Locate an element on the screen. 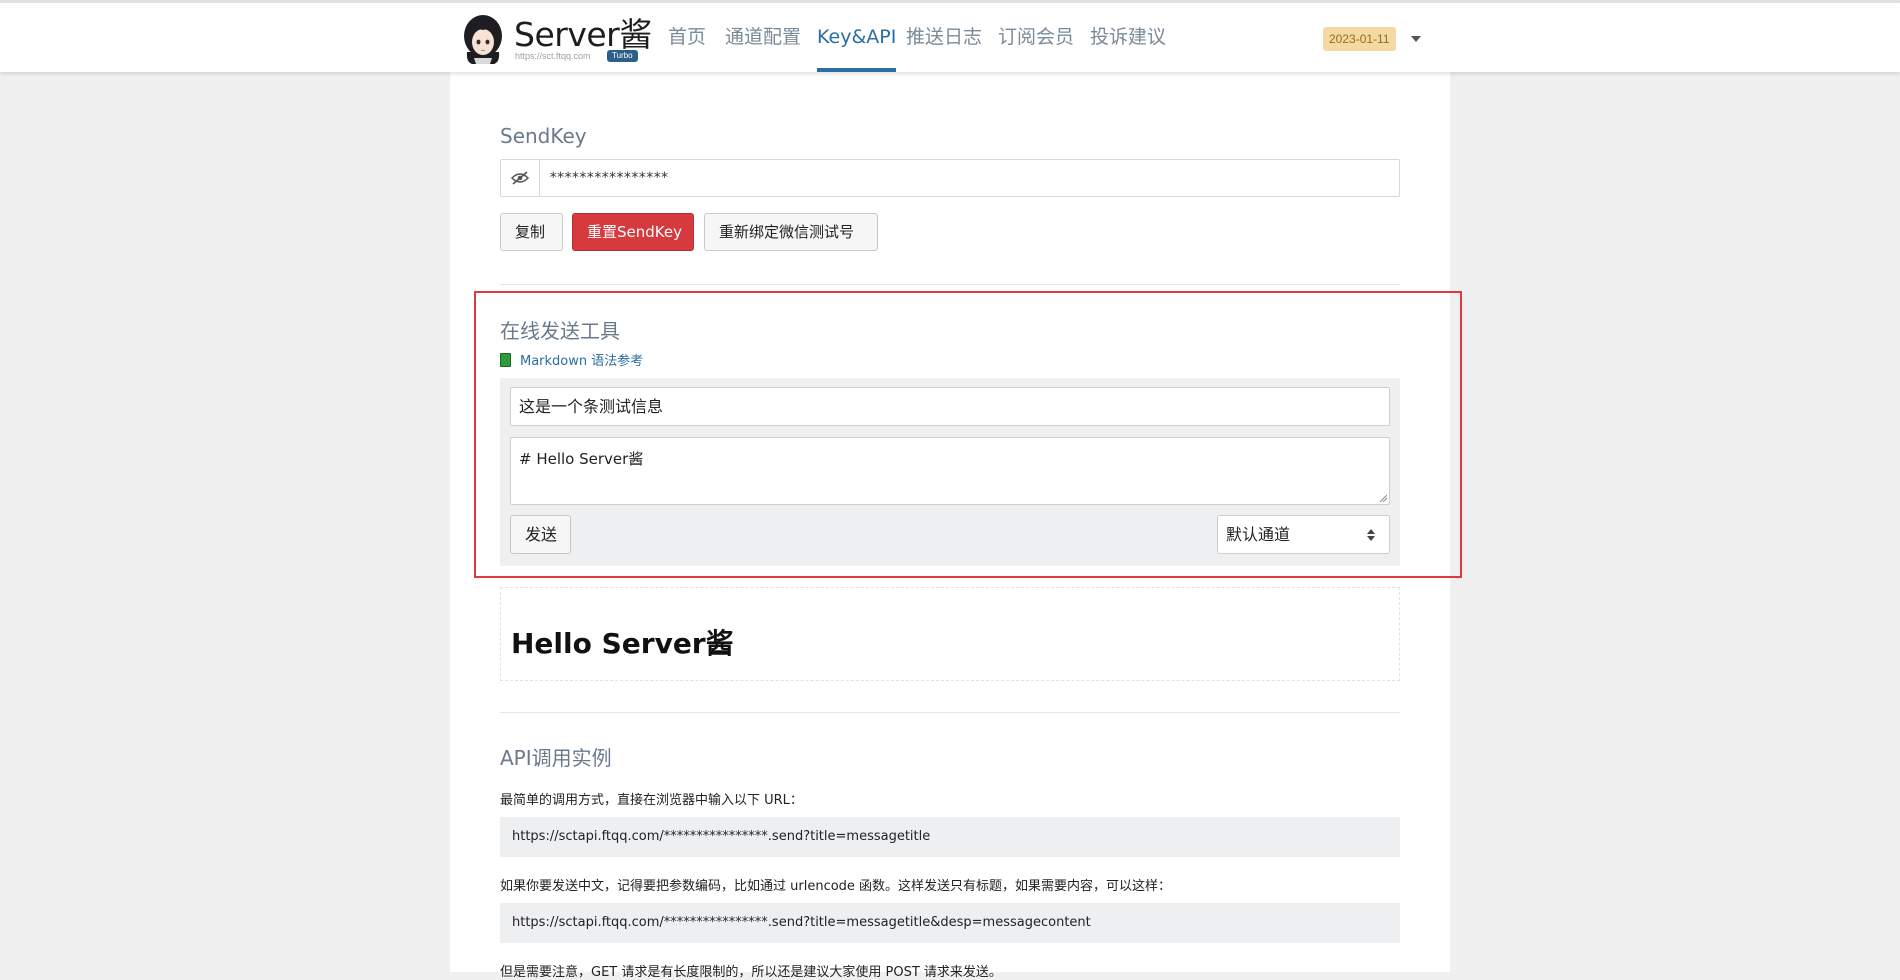 This screenshot has width=1900, height=980. sendkey-field: **************** is located at coordinates (950, 178).